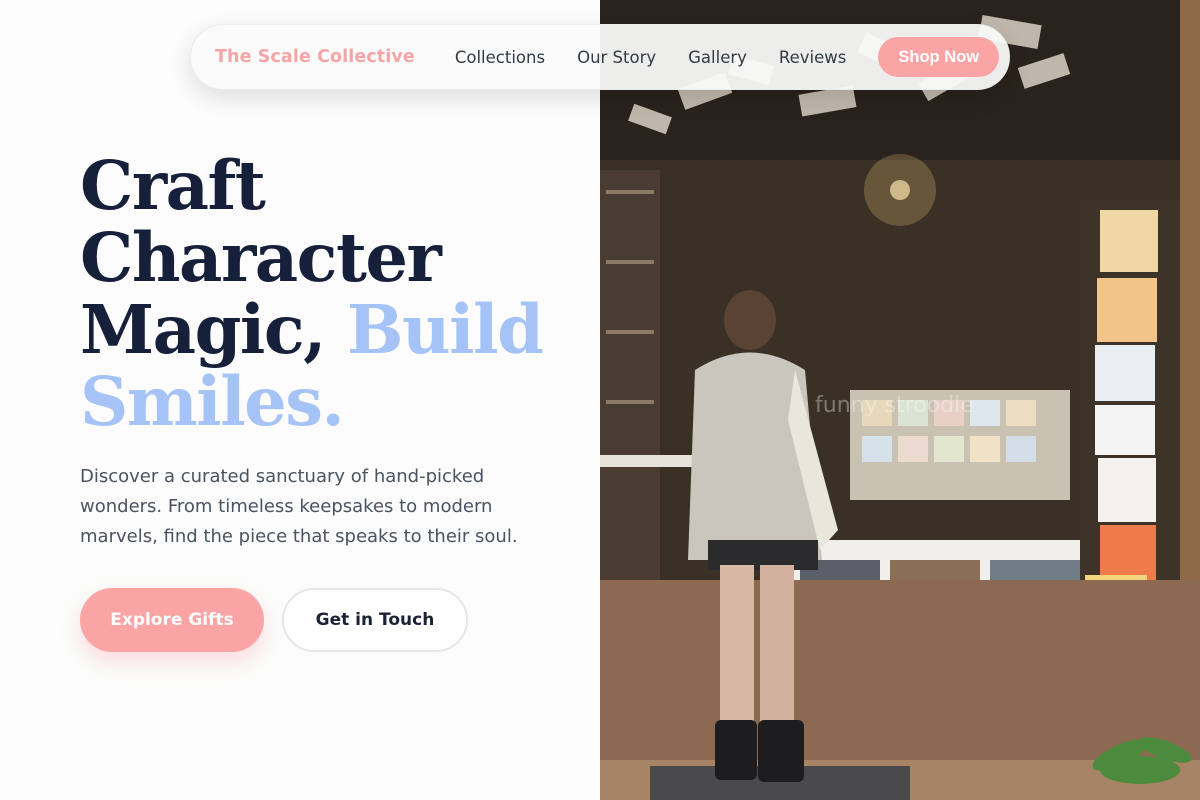 Image resolution: width=1200 pixels, height=800 pixels. Describe the element at coordinates (500, 57) in the screenshot. I see `nav-link-collections: Collections` at that location.